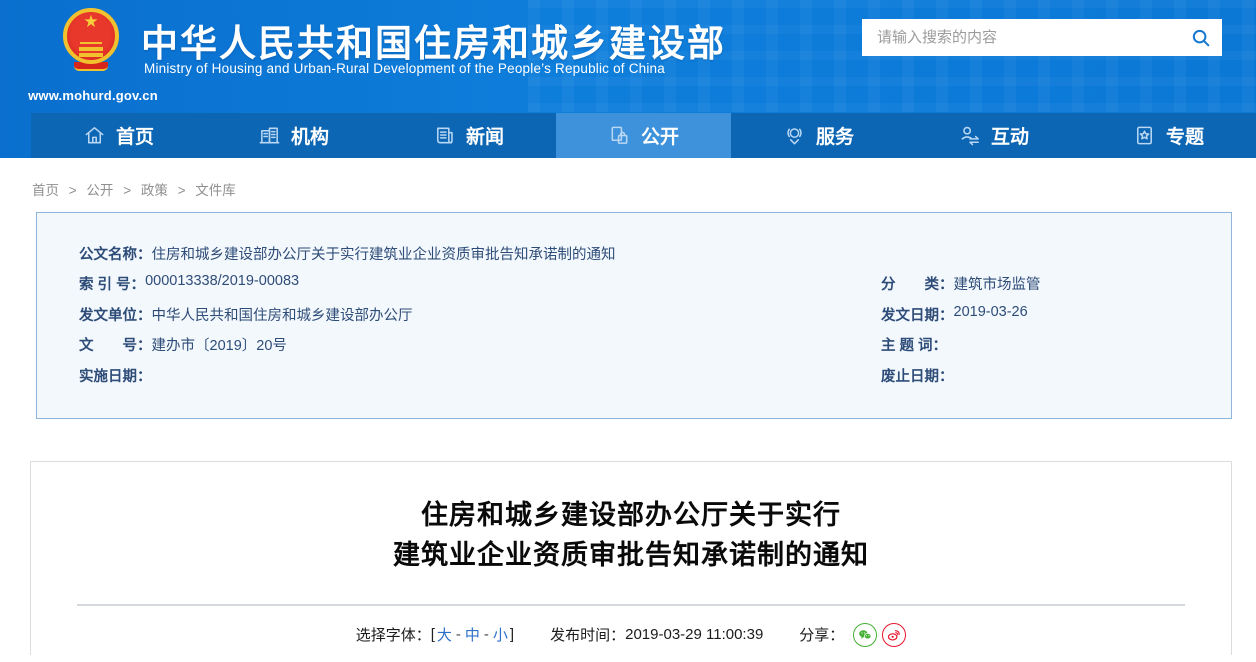 The height and width of the screenshot is (662, 1256). I want to click on meta-label: 实施日期：, so click(115, 376).